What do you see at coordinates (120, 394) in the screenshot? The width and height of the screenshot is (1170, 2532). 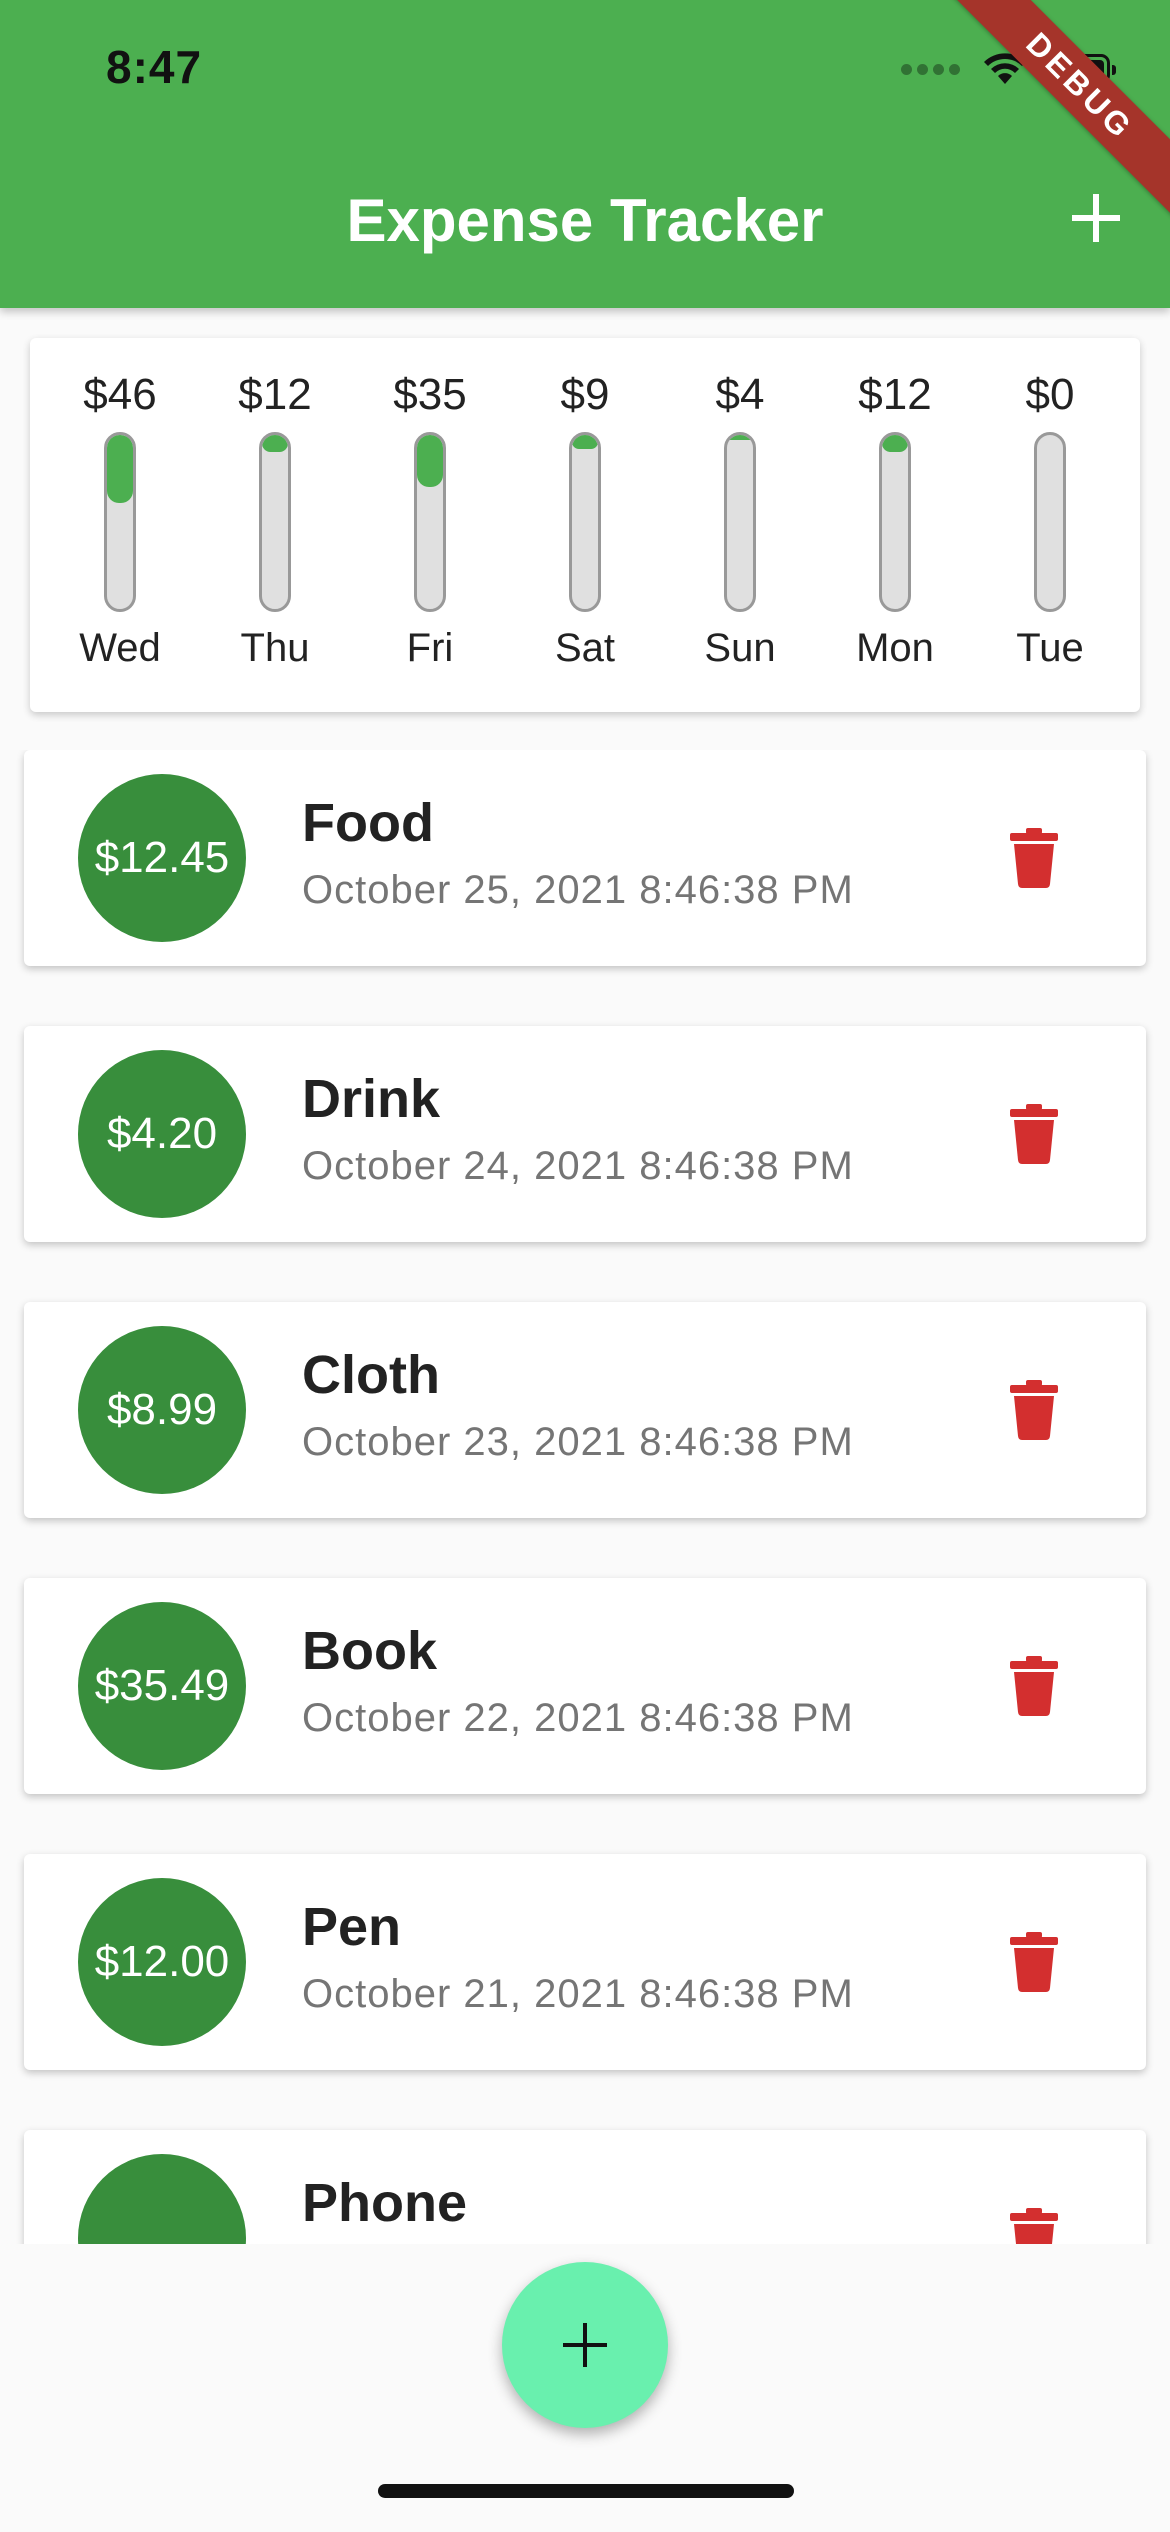 I see `bar-amount: $46` at bounding box center [120, 394].